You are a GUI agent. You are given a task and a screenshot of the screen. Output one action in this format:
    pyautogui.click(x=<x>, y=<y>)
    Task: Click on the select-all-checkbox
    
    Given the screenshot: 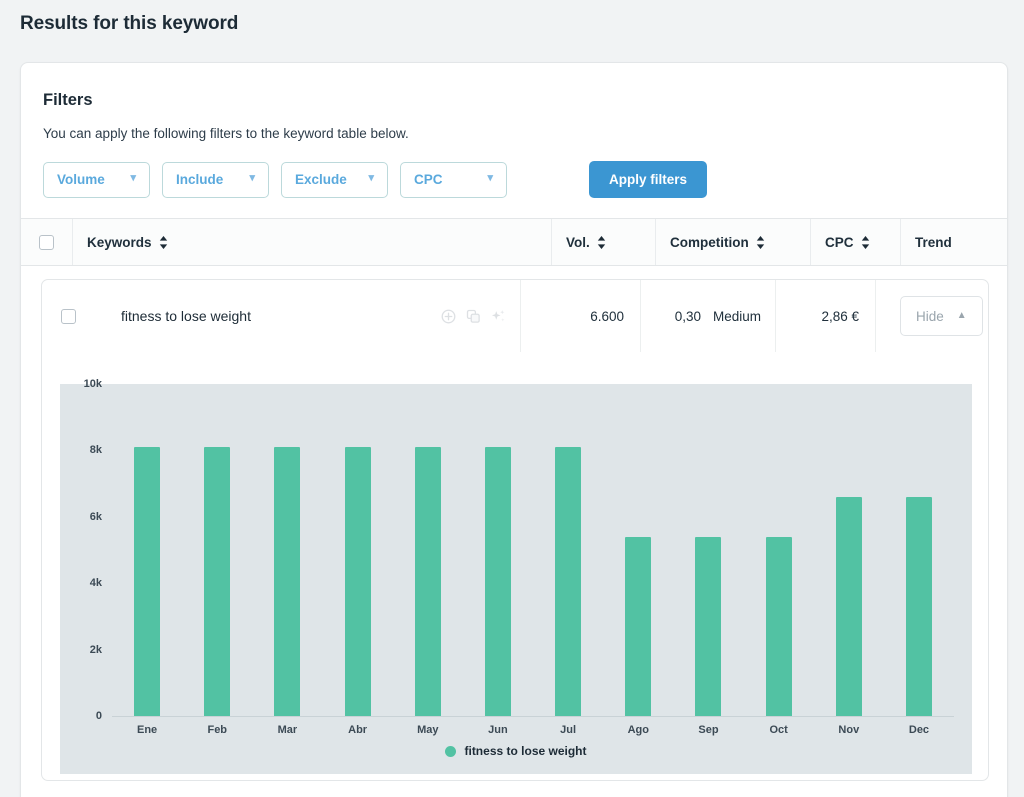 What is the action you would take?
    pyautogui.click(x=46, y=242)
    